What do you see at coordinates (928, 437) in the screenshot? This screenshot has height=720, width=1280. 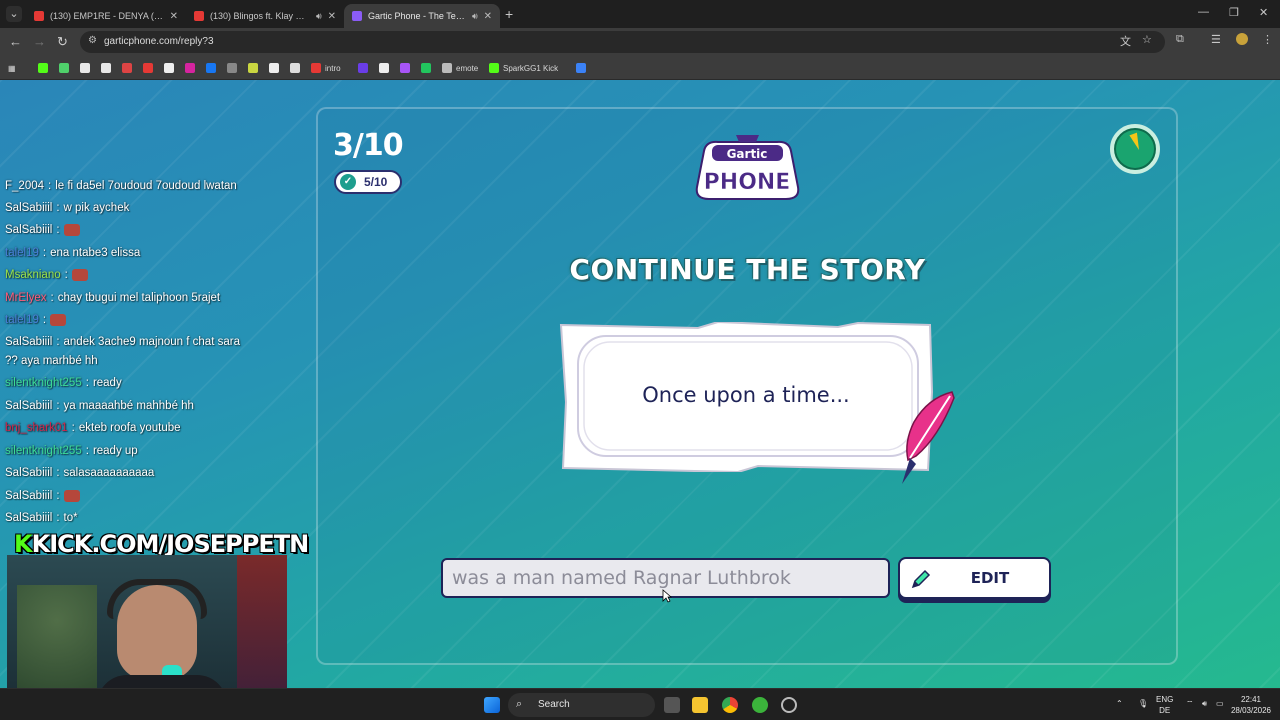 I see `quill-feather-icon` at bounding box center [928, 437].